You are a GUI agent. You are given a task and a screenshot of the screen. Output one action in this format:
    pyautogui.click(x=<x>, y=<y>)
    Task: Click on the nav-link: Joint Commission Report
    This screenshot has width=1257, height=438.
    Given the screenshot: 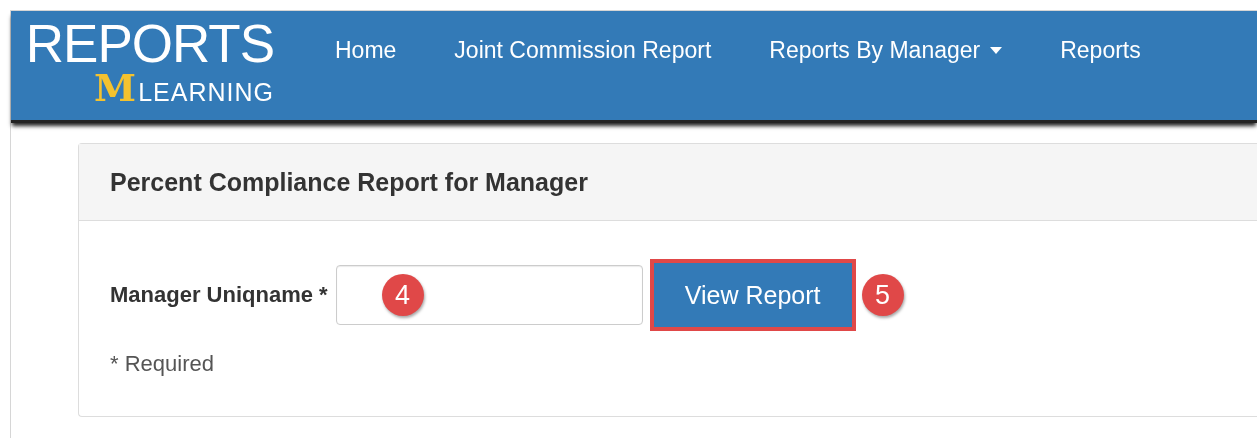 What is the action you would take?
    pyautogui.click(x=583, y=37)
    